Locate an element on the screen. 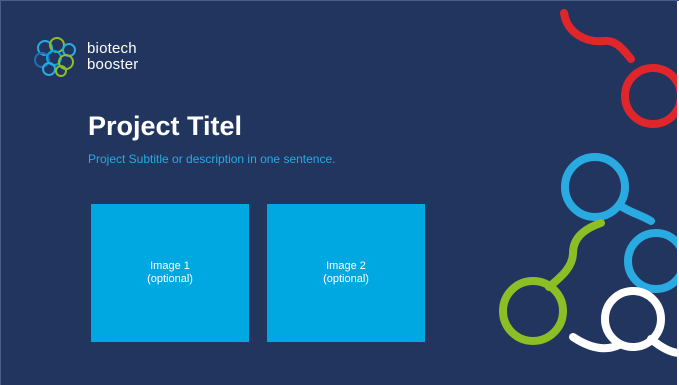 The width and height of the screenshot is (679, 385). green-molecule-icon is located at coordinates (552, 282).